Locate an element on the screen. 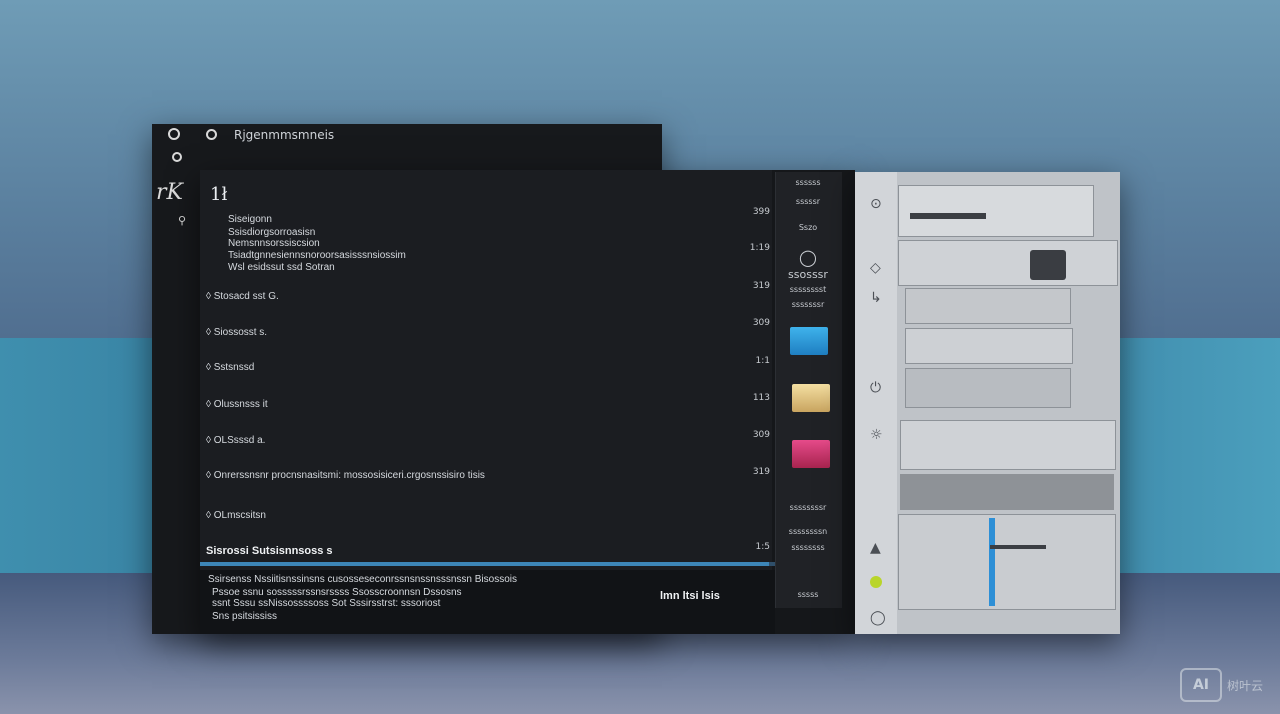  section-heading: Sisrossi Sutsisnnsoss s is located at coordinates (269, 551).